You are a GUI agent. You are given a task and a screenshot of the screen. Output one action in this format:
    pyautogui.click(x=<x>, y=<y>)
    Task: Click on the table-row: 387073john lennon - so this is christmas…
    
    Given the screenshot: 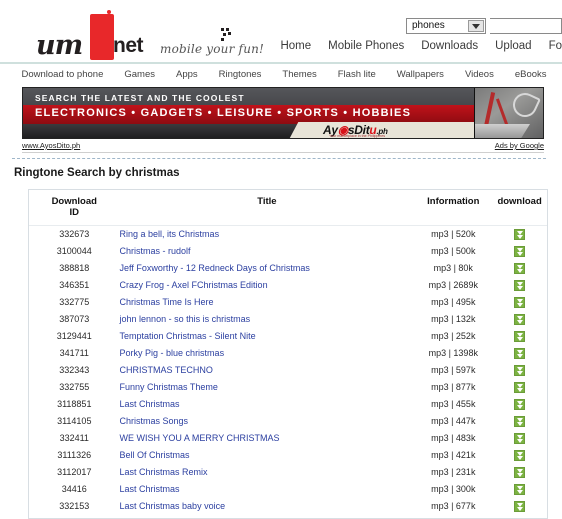 What is the action you would take?
    pyautogui.click(x=288, y=319)
    